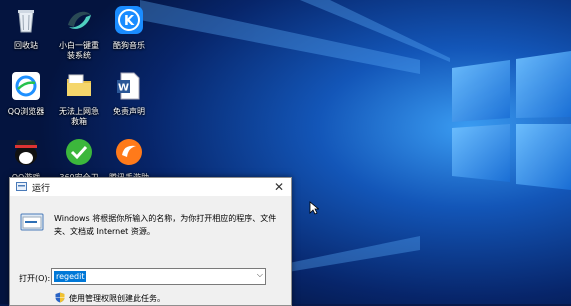  Describe the element at coordinates (79, 33) in the screenshot. I see `desktop-icon-xiaobai: 小白一键重装系统` at that location.